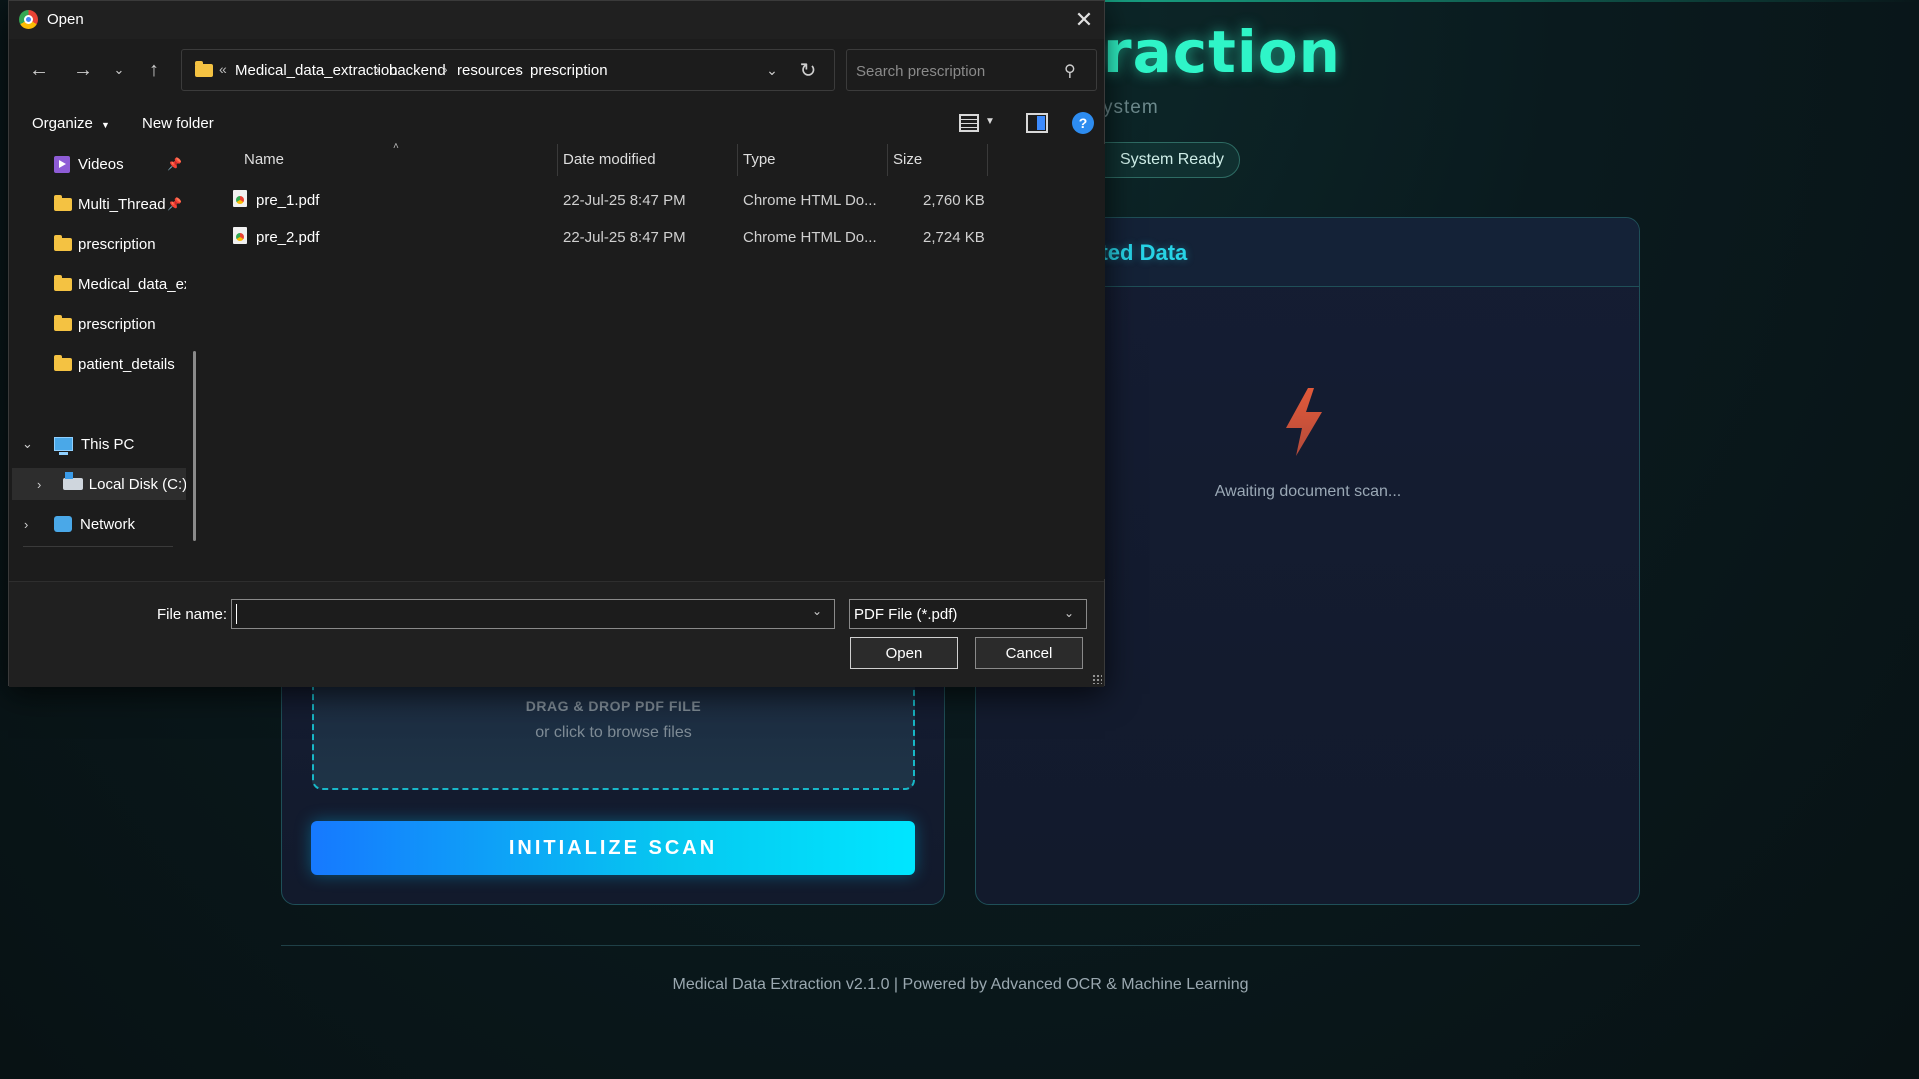  I want to click on nav-item-local-disk: › Local Disk (C:), so click(99, 484).